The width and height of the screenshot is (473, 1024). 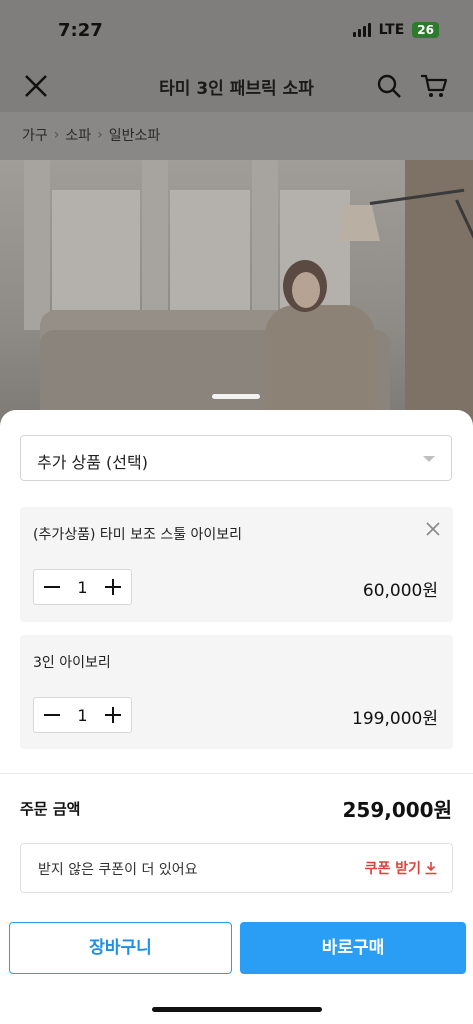 What do you see at coordinates (35, 135) in the screenshot?
I see `breadcrumb-item-furniture: 가구` at bounding box center [35, 135].